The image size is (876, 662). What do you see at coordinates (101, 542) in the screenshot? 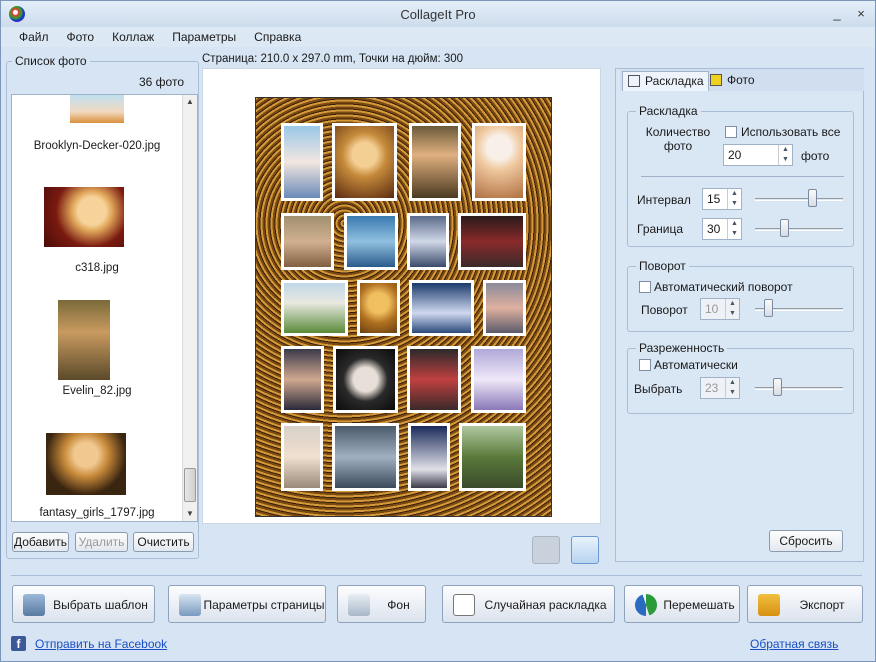
I see `remove-button: Удалить` at bounding box center [101, 542].